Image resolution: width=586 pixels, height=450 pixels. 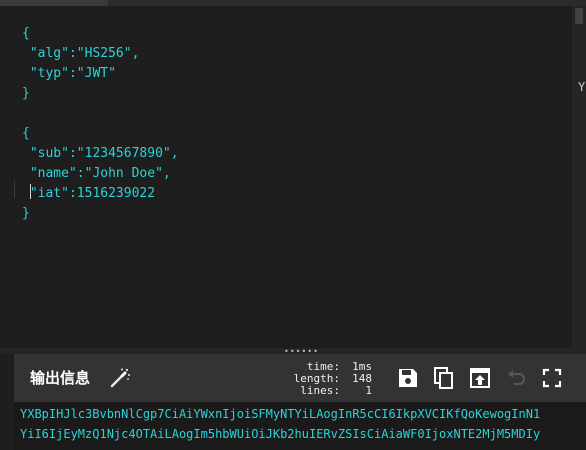 I want to click on gutter-marker, so click(x=14, y=189).